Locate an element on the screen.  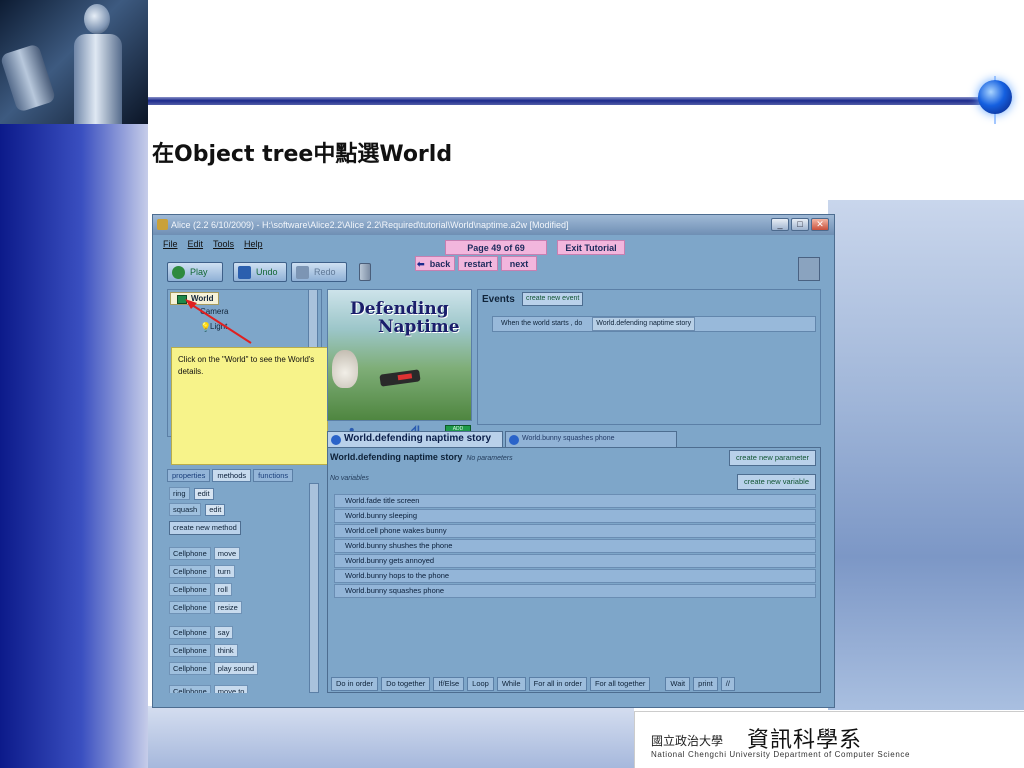
tab-defending-naptime-story: World.defending naptime story is located at coordinates (415, 439).